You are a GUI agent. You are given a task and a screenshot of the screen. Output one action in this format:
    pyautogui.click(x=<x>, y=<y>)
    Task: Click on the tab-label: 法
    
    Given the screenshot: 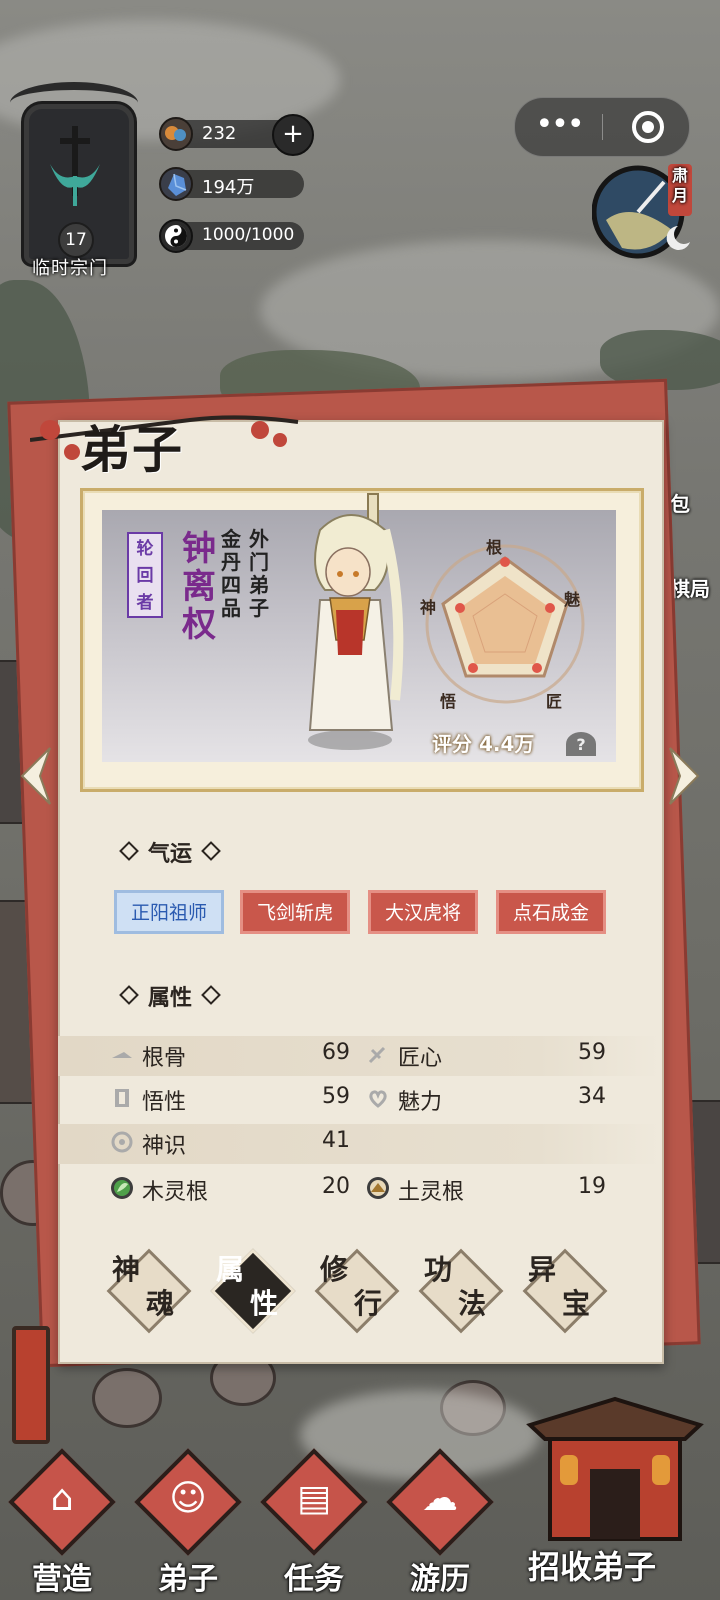 What is the action you would take?
    pyautogui.click(x=472, y=1303)
    